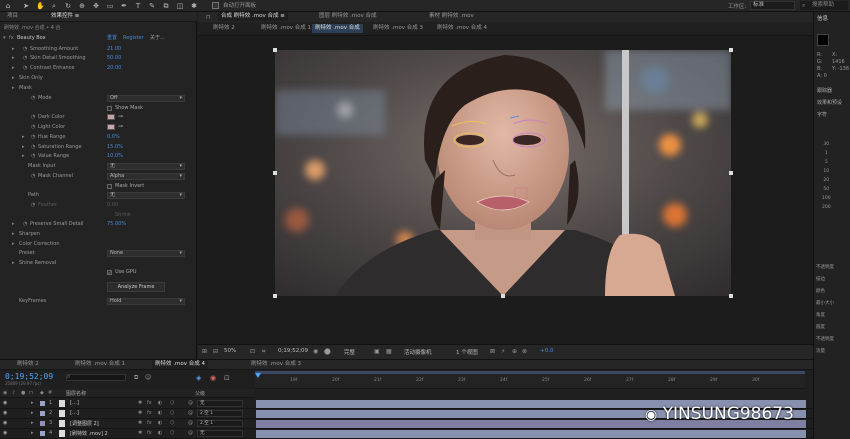 This screenshot has width=850, height=439. Describe the element at coordinates (133, 39) in the screenshot. I see `register-link: Register` at that location.